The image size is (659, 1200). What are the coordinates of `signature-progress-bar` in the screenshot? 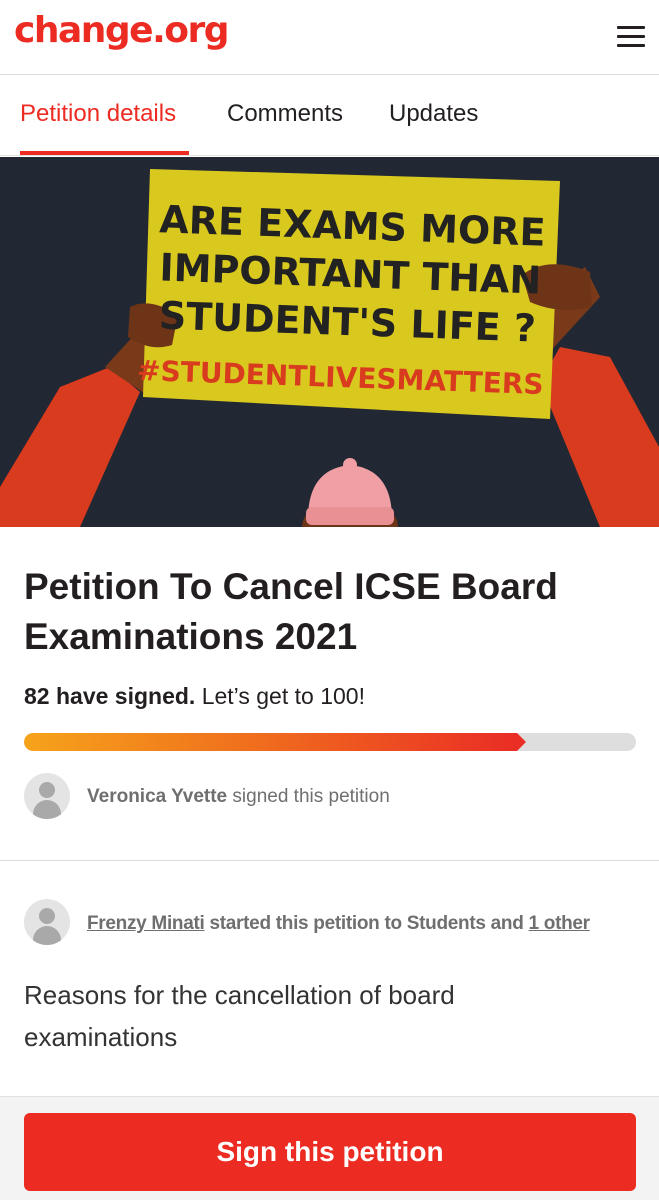 It's located at (330, 742).